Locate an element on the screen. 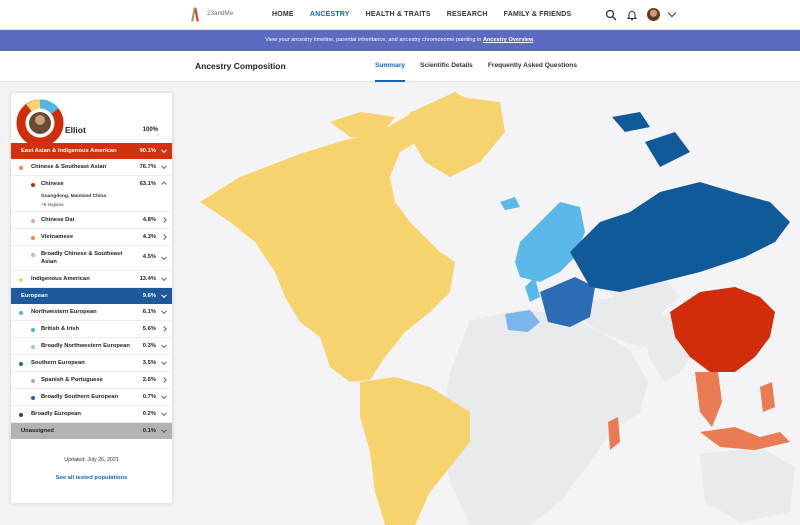 The width and height of the screenshot is (800, 525). row-label: Chinese Dai is located at coordinates (58, 220).